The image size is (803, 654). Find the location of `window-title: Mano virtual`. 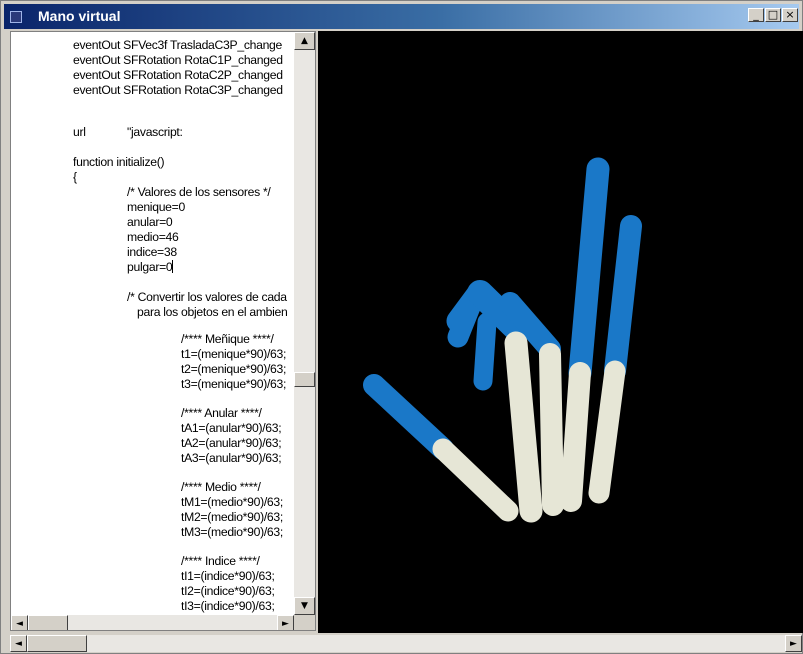

window-title: Mano virtual is located at coordinates (79, 16).